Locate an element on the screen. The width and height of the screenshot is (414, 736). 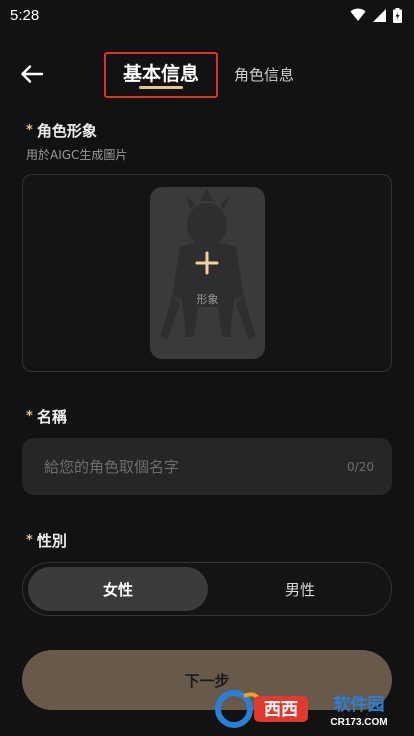
arrow-left-icon is located at coordinates (32, 74).